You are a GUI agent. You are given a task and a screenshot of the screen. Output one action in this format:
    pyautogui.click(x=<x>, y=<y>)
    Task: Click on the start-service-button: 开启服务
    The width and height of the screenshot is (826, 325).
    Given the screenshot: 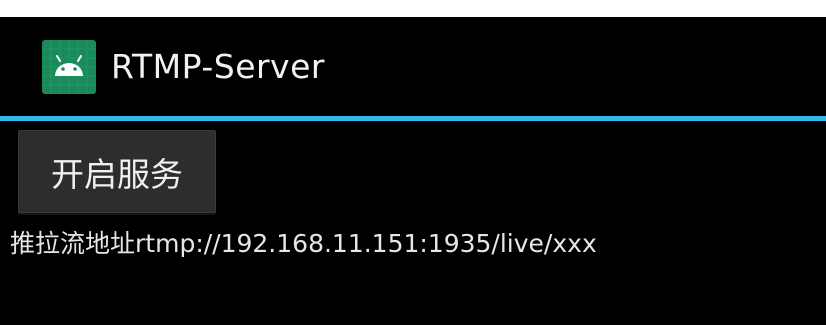 What is the action you would take?
    pyautogui.click(x=117, y=171)
    